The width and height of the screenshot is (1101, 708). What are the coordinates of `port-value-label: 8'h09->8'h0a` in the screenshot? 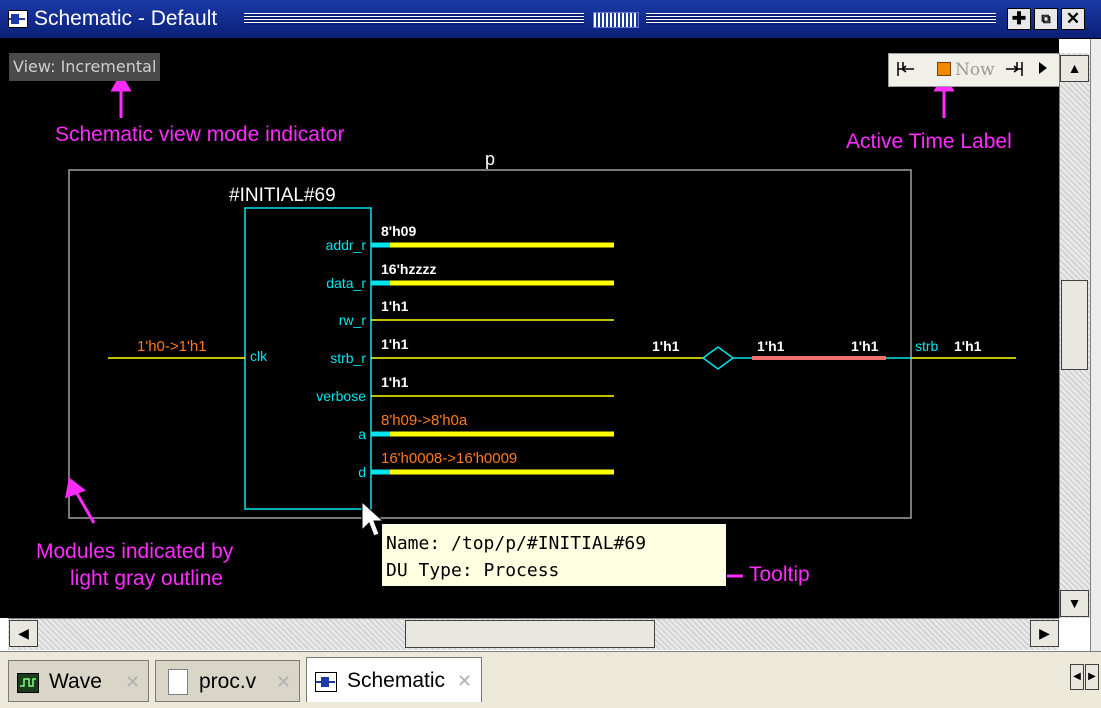 It's located at (424, 420).